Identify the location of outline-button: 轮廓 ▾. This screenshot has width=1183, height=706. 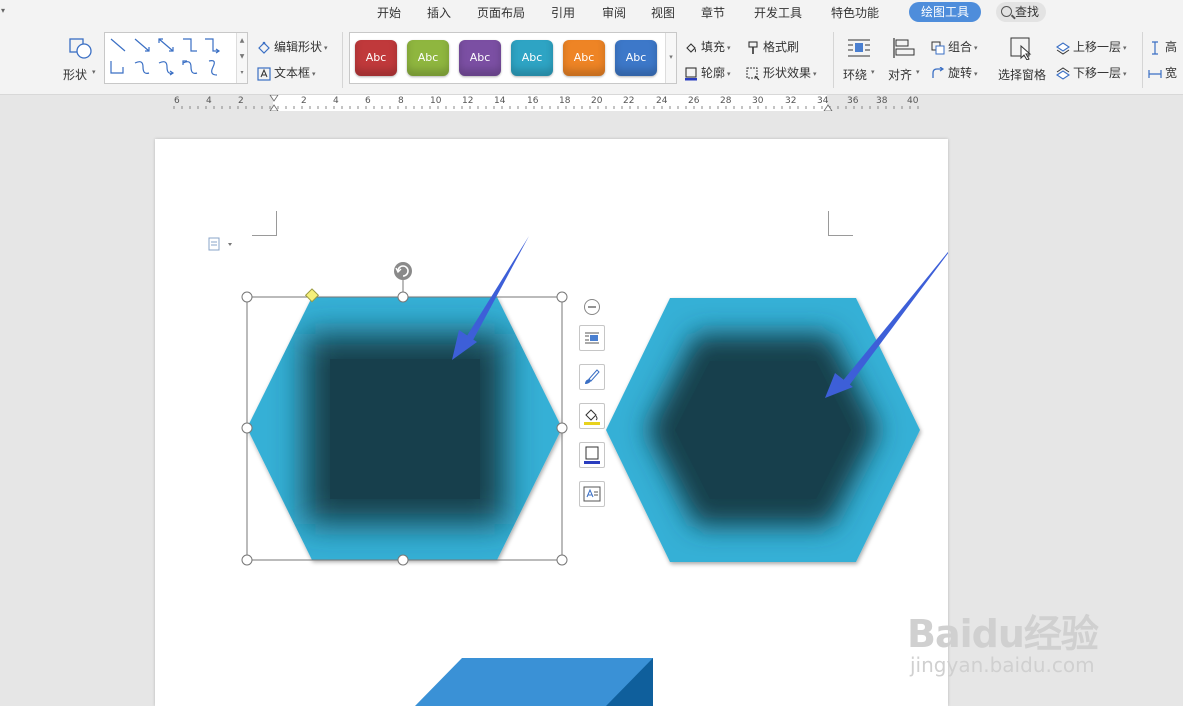
(707, 72).